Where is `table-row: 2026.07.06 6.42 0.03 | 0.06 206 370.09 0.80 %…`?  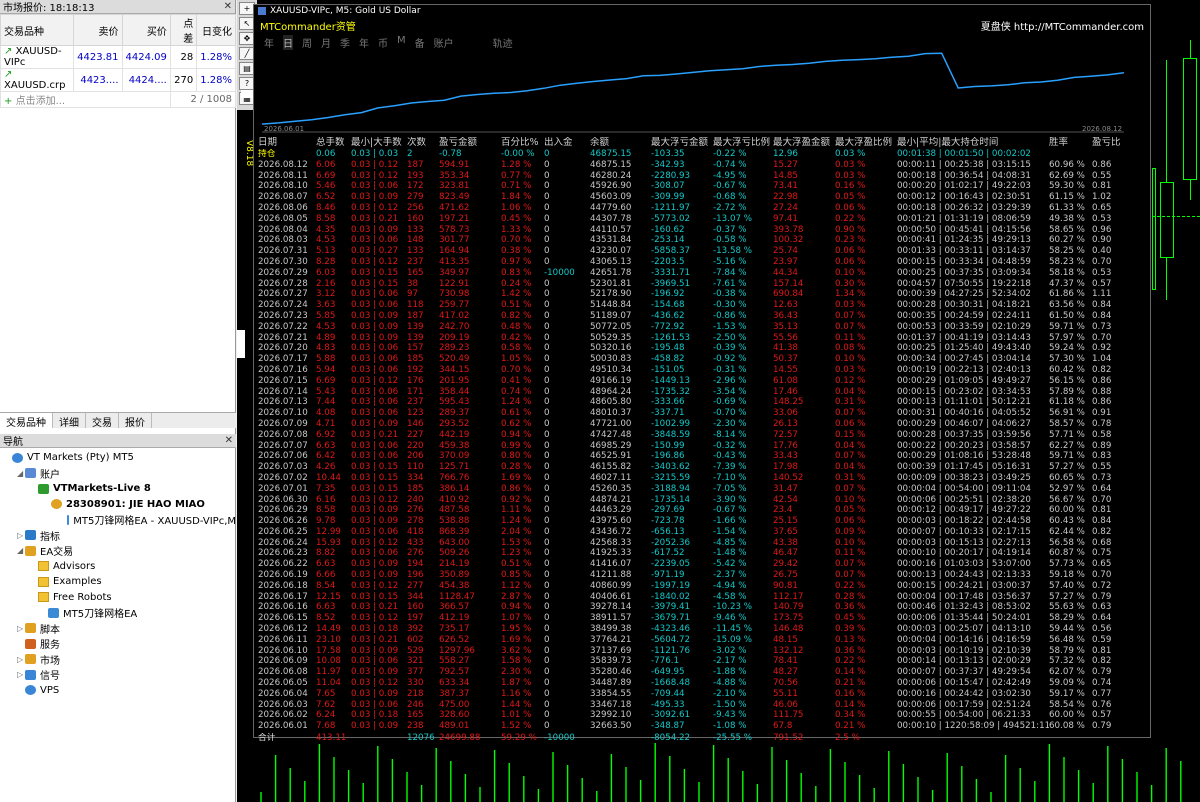 table-row: 2026.07.06 6.42 0.03 | 0.06 206 370.09 0.80 %… is located at coordinates (703, 456).